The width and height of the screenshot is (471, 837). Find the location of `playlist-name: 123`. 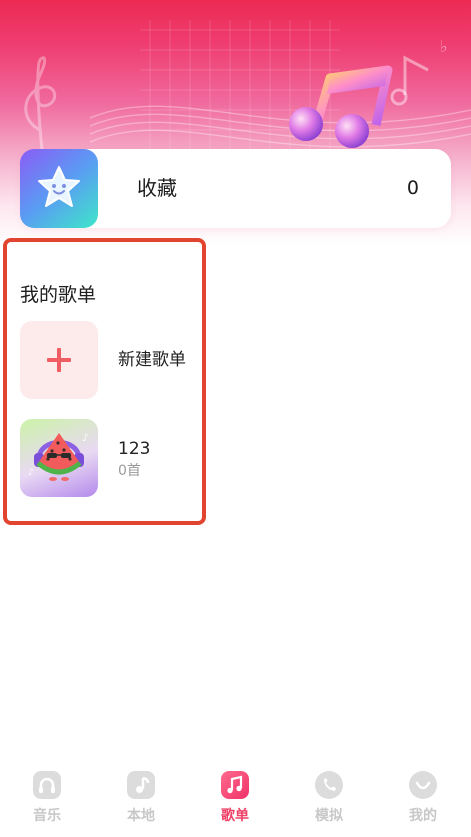

playlist-name: 123 is located at coordinates (134, 449).